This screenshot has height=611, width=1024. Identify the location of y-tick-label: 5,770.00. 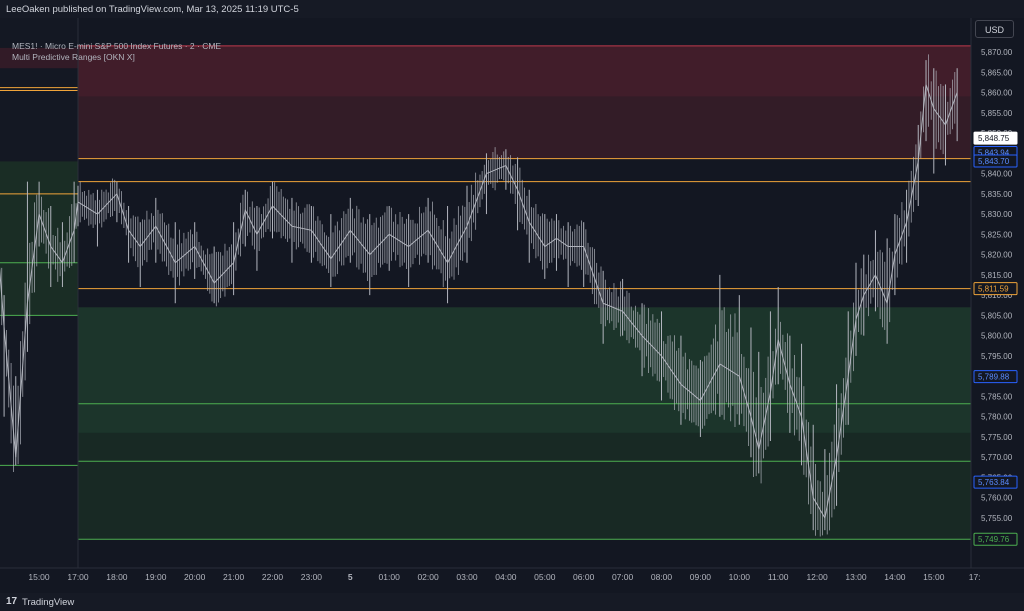
(997, 457).